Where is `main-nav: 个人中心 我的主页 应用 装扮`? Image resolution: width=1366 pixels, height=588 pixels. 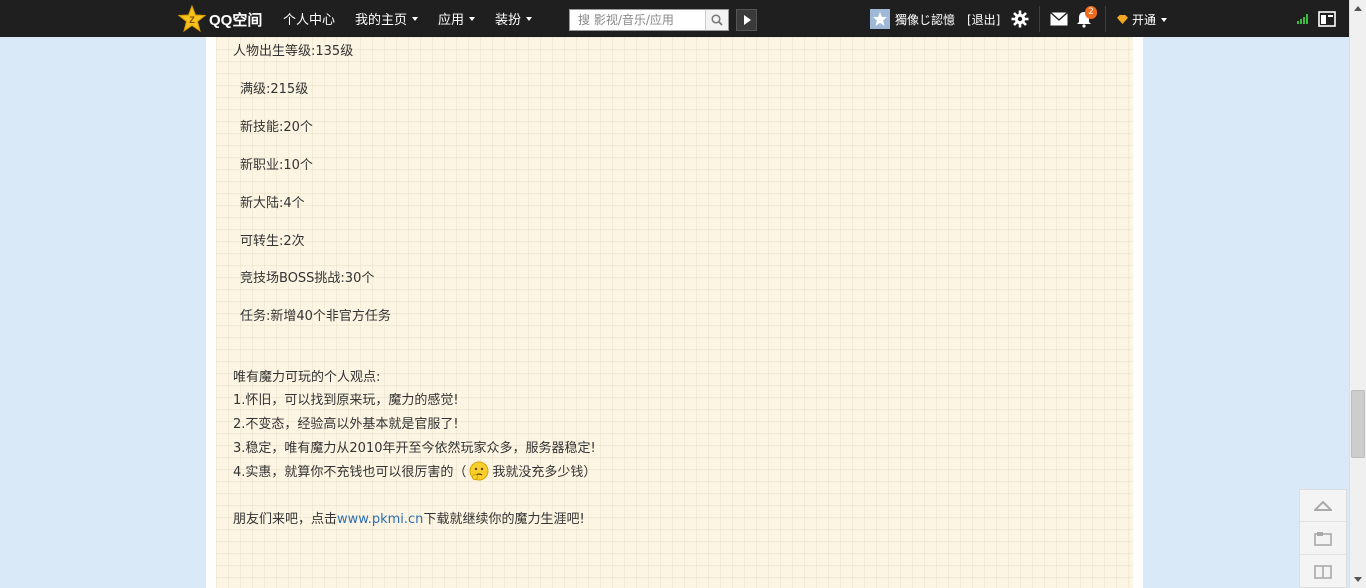 main-nav: 个人中心 我的主页 应用 装扮 is located at coordinates (417, 18).